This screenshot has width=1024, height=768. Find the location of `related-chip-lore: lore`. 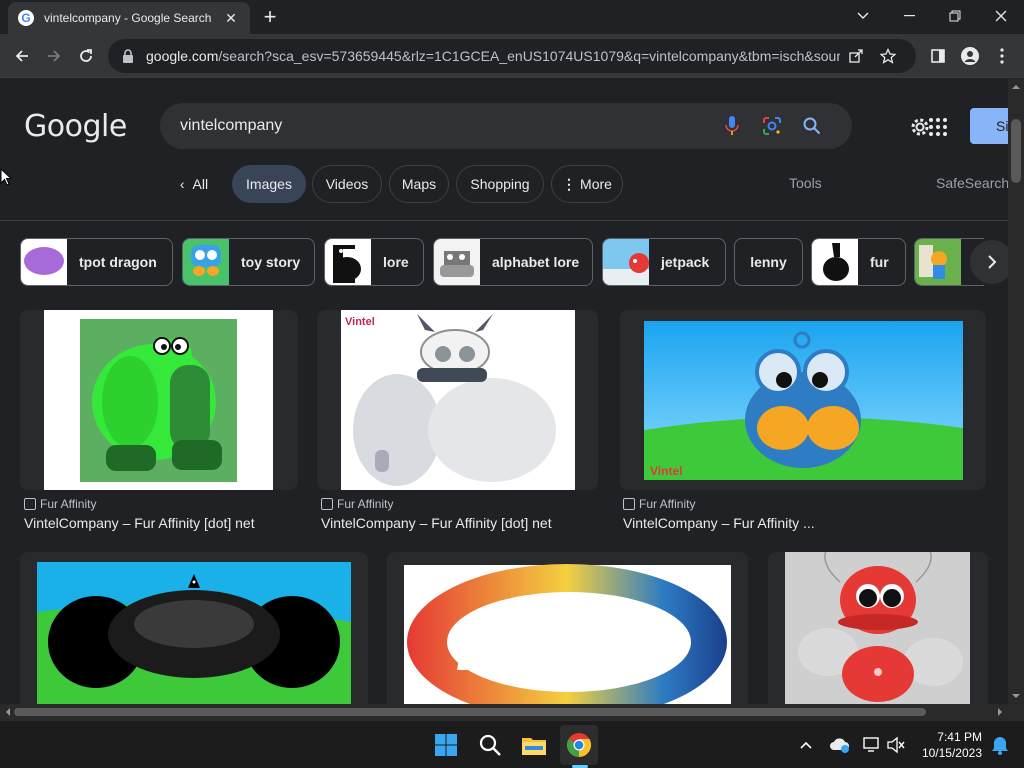

related-chip-lore: lore is located at coordinates (374, 262).